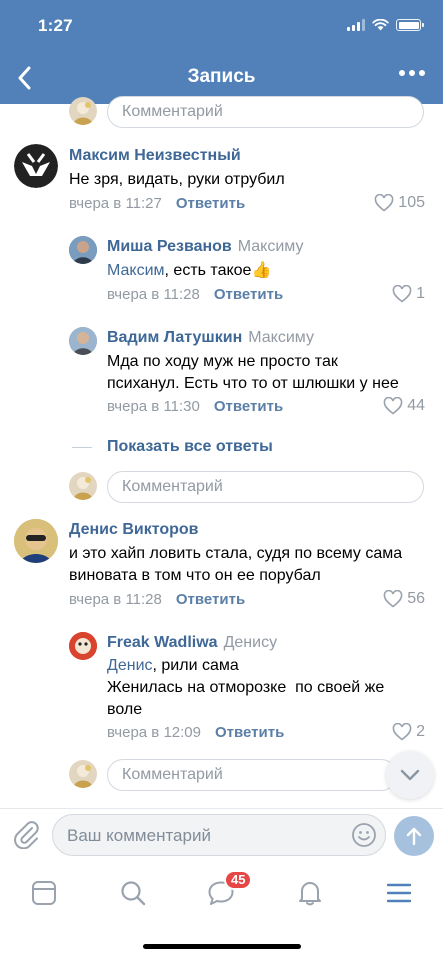 Image resolution: width=443 pixels, height=960 pixels. What do you see at coordinates (221, 52) in the screenshot?
I see `header: 1:27 Запись` at bounding box center [221, 52].